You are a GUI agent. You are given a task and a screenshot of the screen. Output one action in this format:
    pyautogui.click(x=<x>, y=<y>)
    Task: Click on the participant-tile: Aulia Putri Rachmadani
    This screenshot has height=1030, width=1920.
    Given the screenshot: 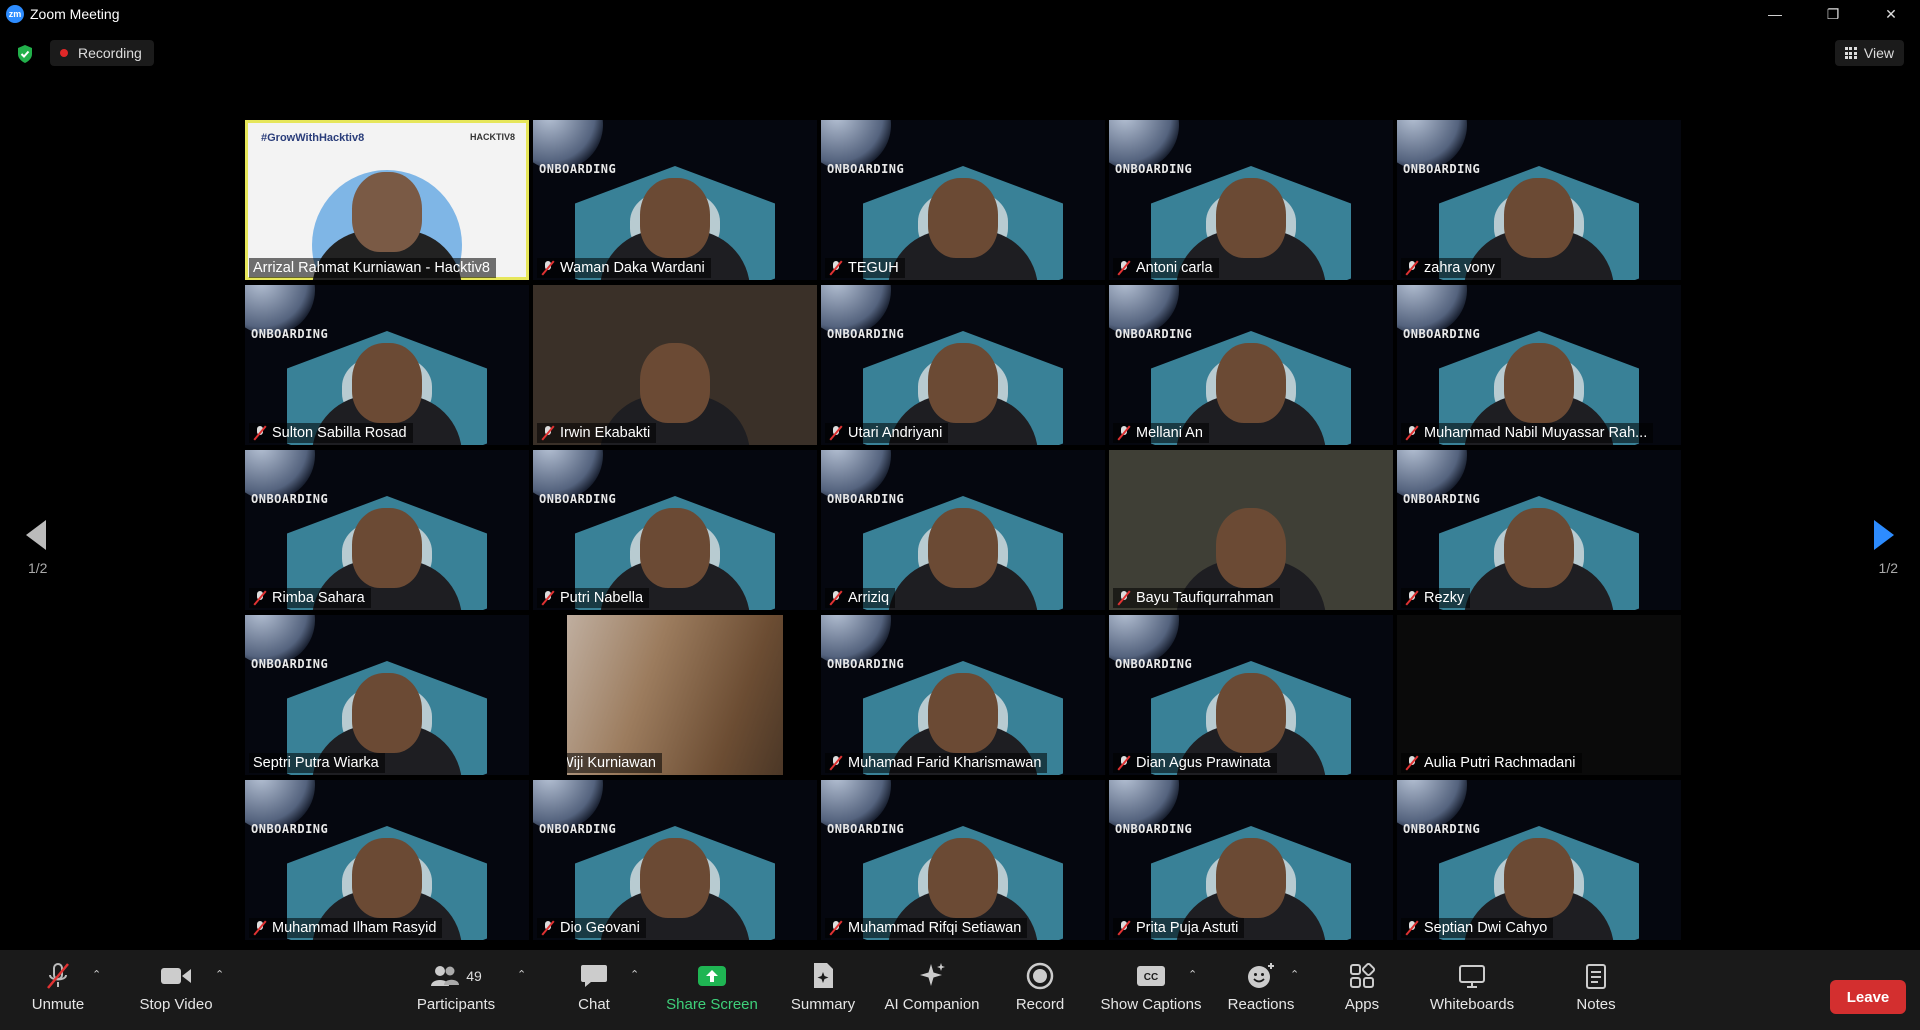 What is the action you would take?
    pyautogui.click(x=1539, y=695)
    